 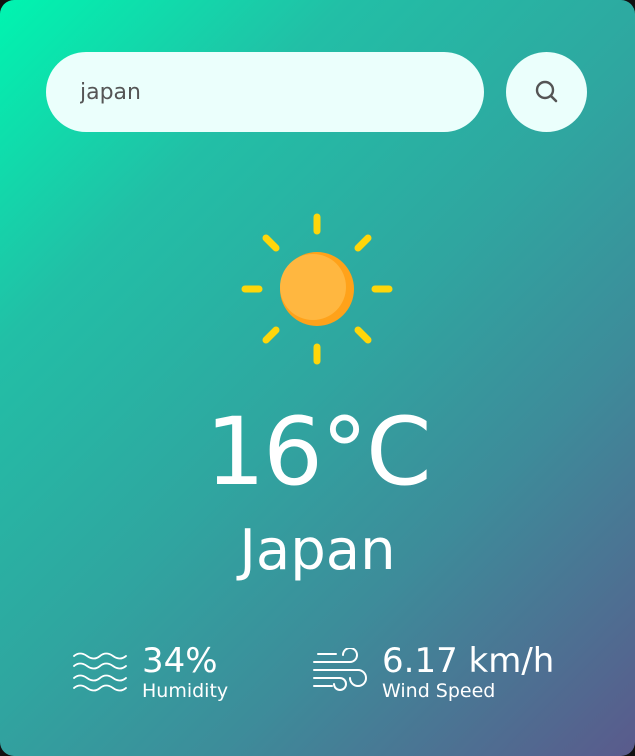 I want to click on humidity-stat: 34% Humidity, so click(x=150, y=672).